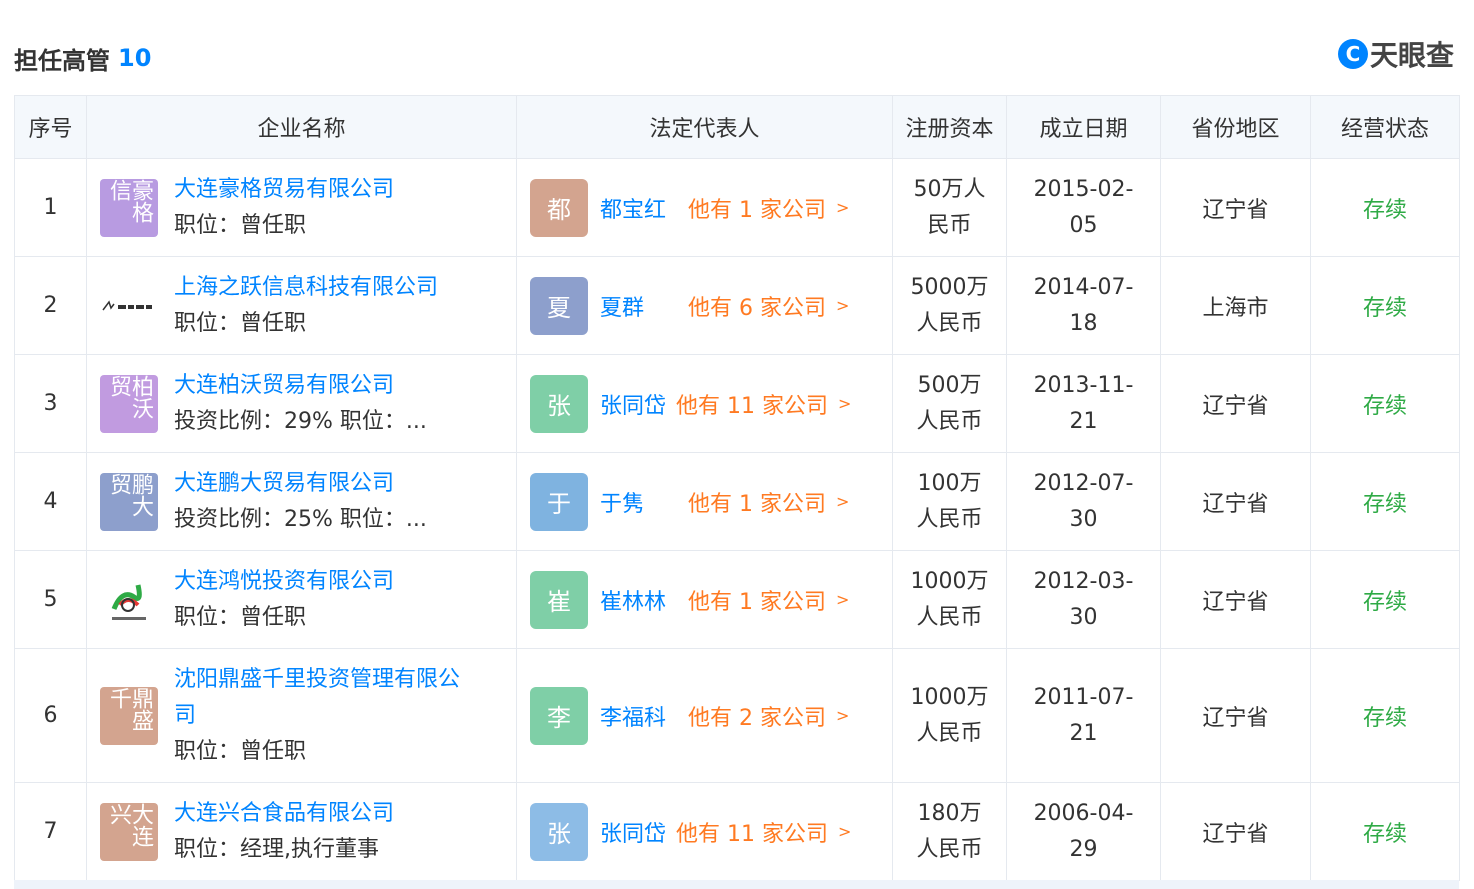  Describe the element at coordinates (644, 306) in the screenshot. I see `rep-name-link: 夏群` at that location.